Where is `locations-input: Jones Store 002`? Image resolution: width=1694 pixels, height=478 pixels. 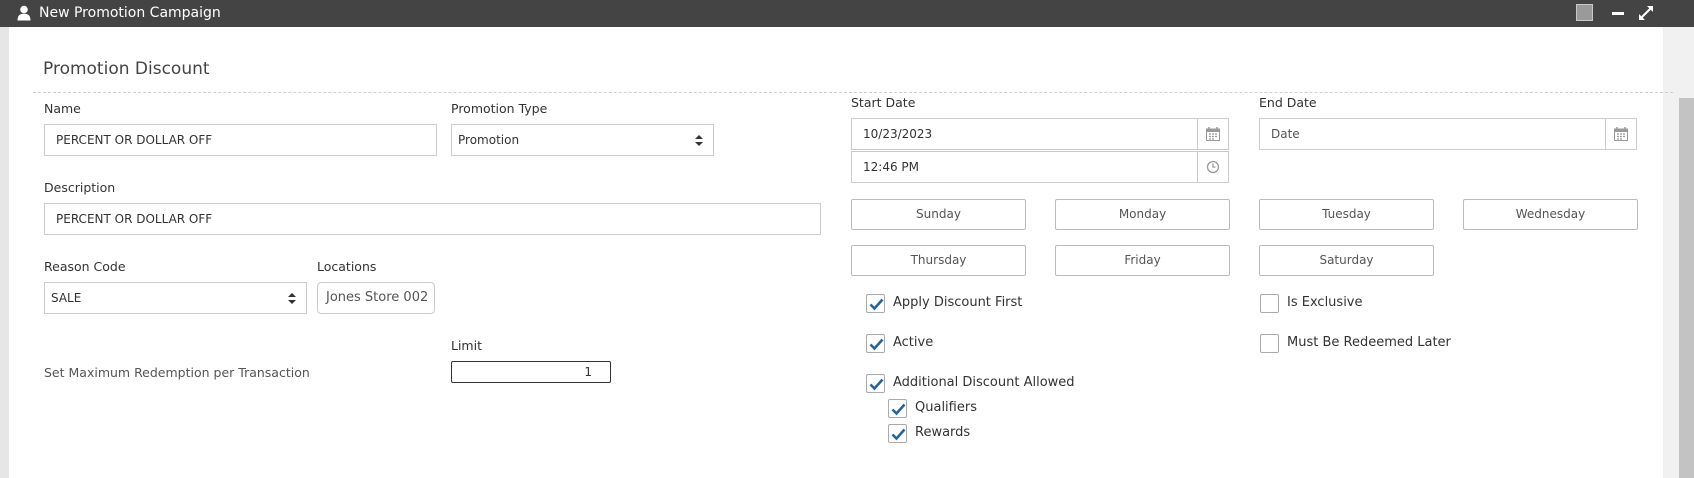 locations-input: Jones Store 002 is located at coordinates (376, 298).